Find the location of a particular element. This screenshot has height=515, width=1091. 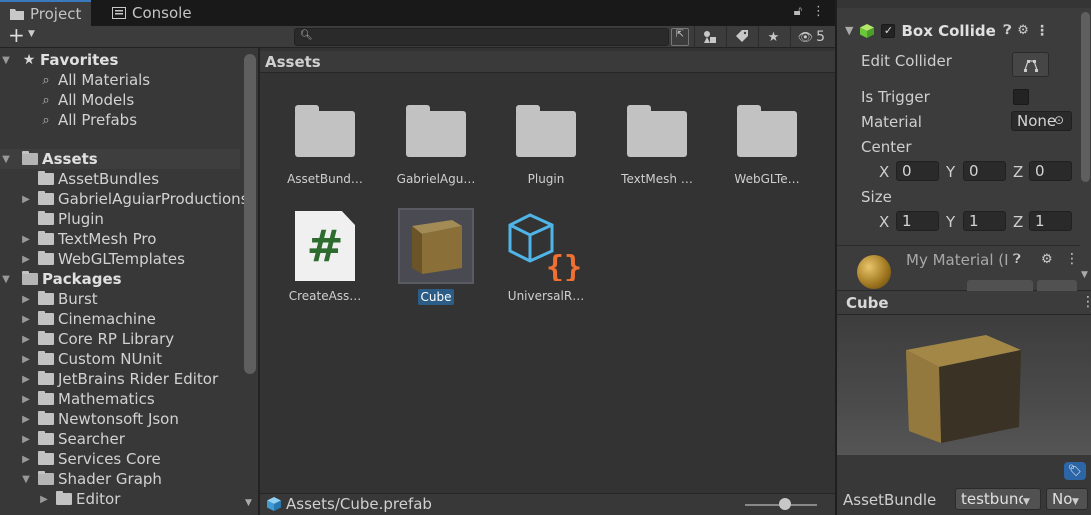

tree-assets: ▼ Assets is located at coordinates (120, 159).